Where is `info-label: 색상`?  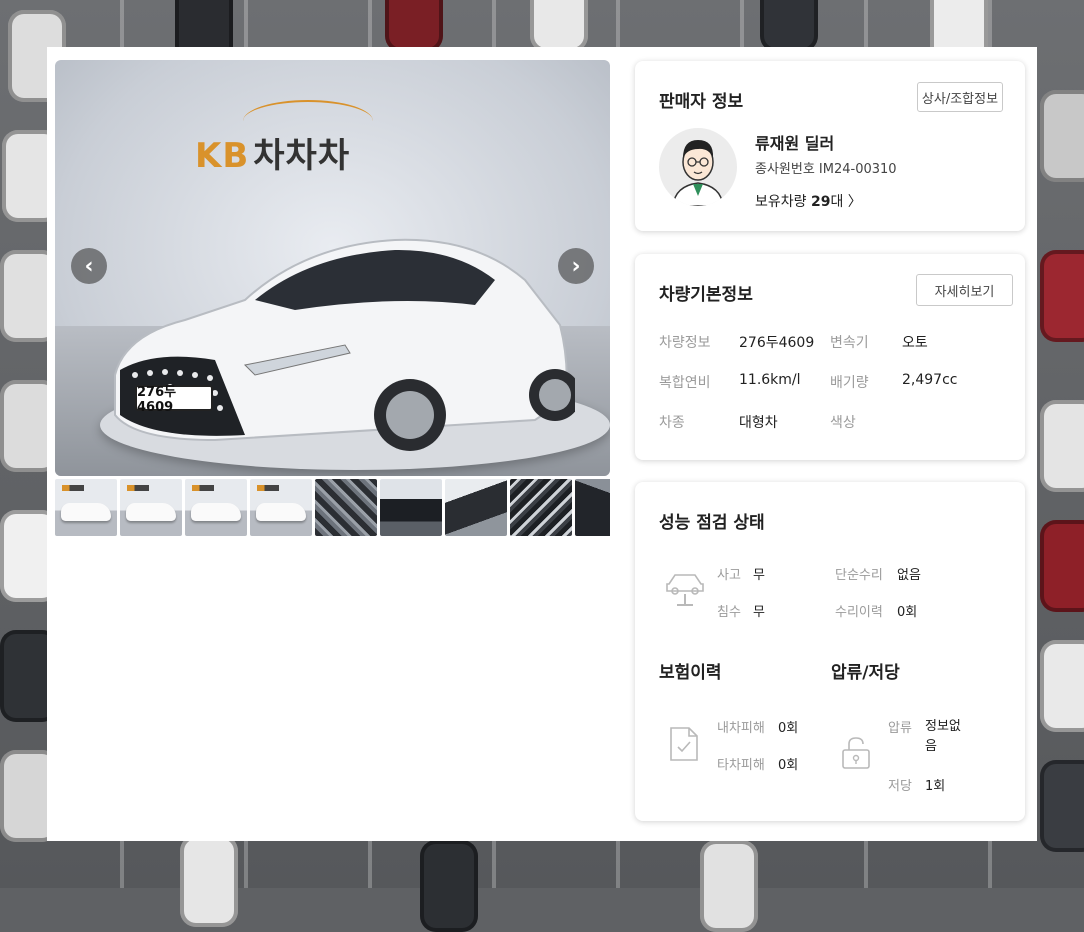
info-label: 색상 is located at coordinates (843, 423).